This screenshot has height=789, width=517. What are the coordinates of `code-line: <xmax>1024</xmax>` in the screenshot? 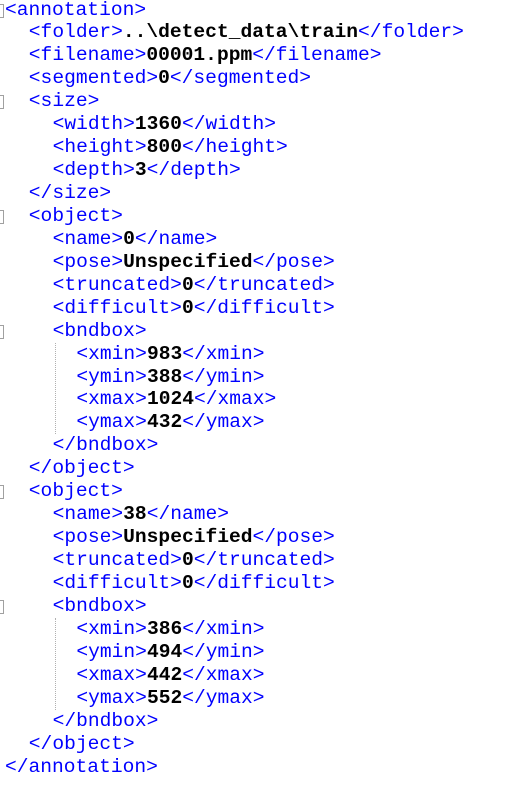 It's located at (176, 399).